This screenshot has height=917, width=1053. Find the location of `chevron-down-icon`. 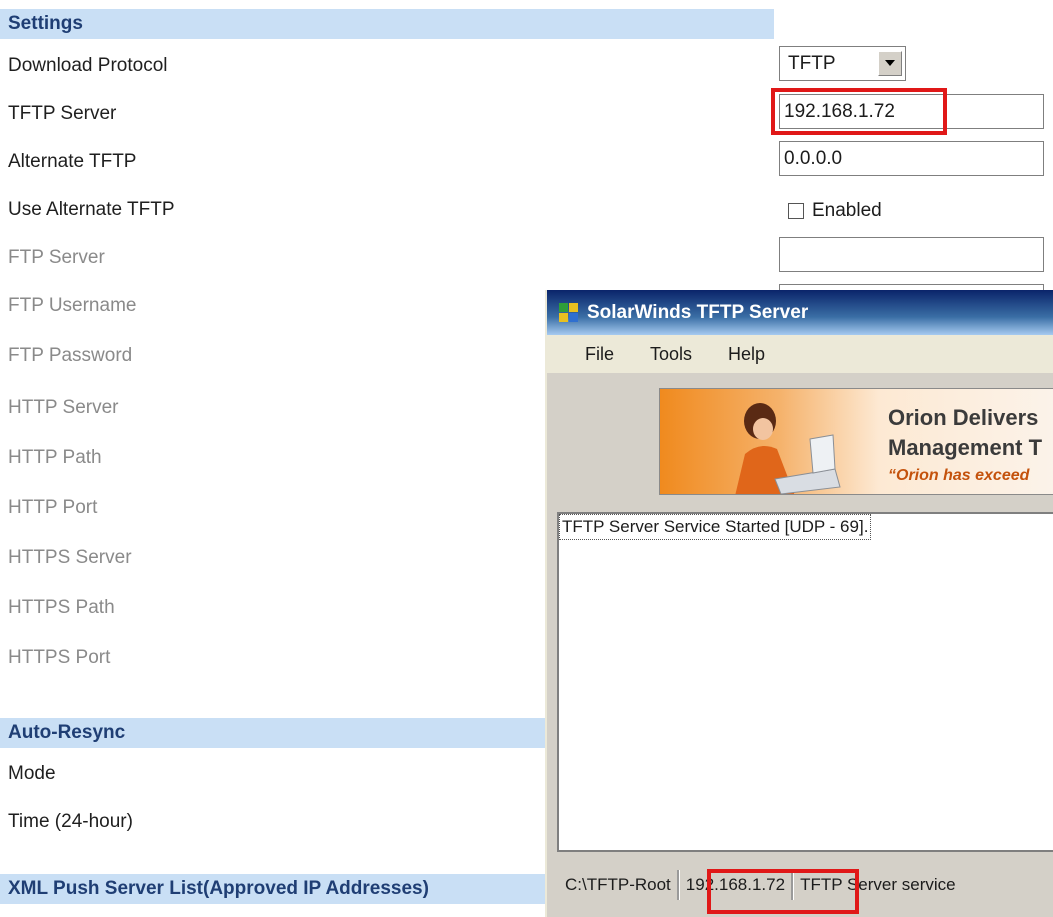

chevron-down-icon is located at coordinates (890, 63).